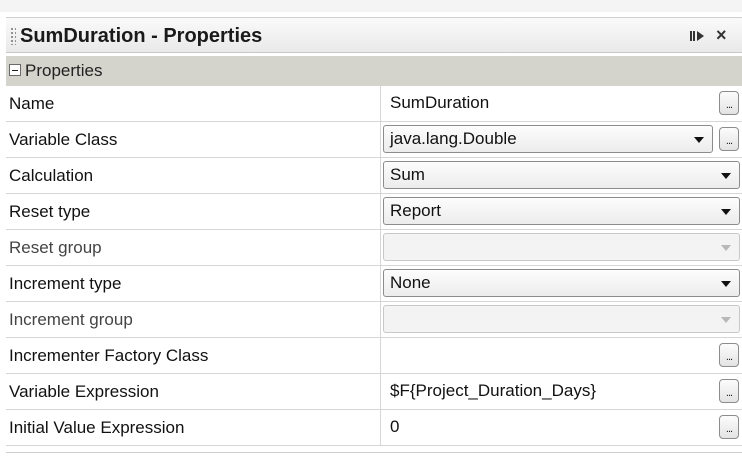 The height and width of the screenshot is (458, 742). What do you see at coordinates (374, 248) in the screenshot?
I see `property-row-reset-group: Reset group` at bounding box center [374, 248].